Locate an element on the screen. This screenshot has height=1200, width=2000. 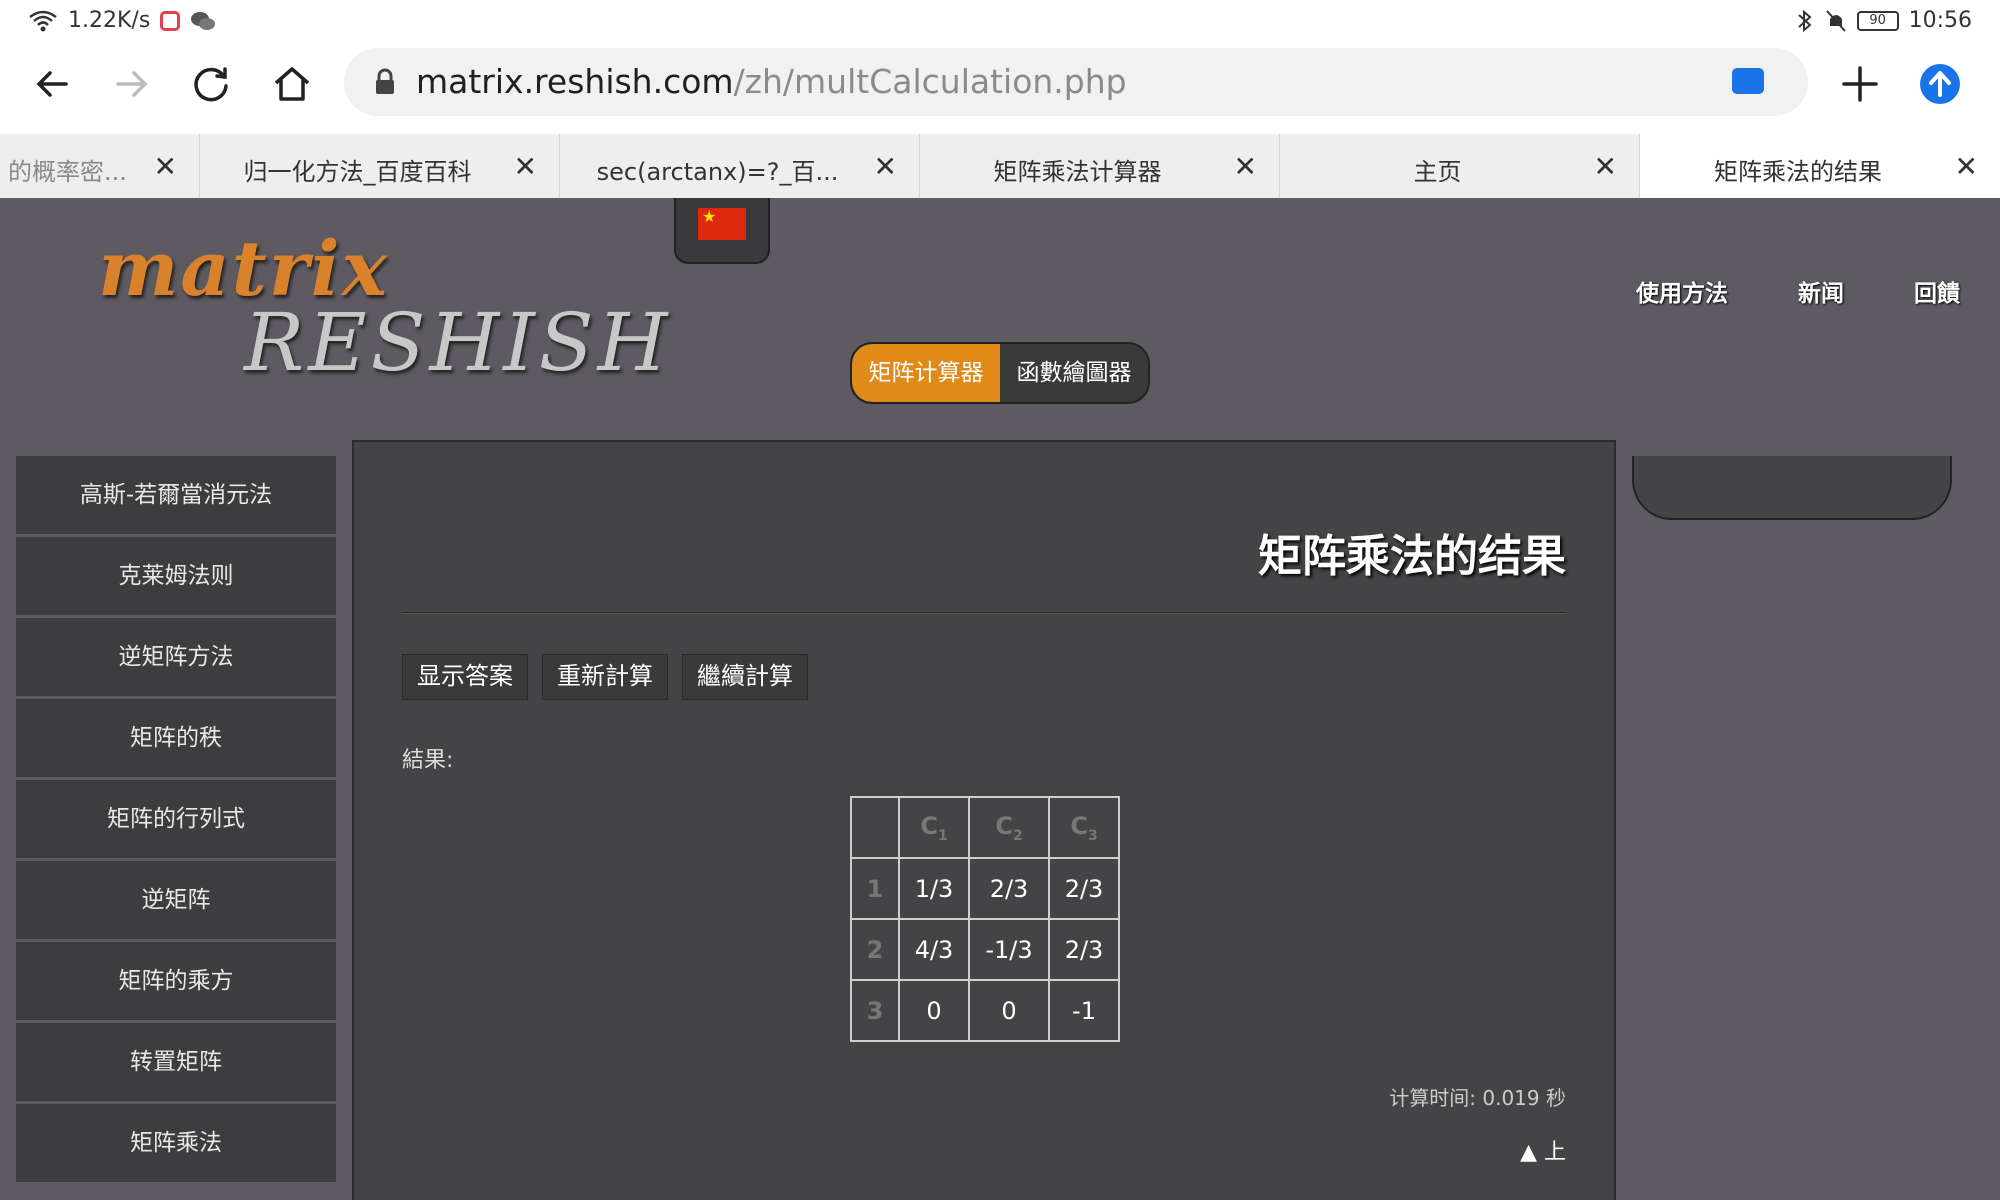
status-bar: 1.22K/s 90 10:56 is located at coordinates (1000, 24).